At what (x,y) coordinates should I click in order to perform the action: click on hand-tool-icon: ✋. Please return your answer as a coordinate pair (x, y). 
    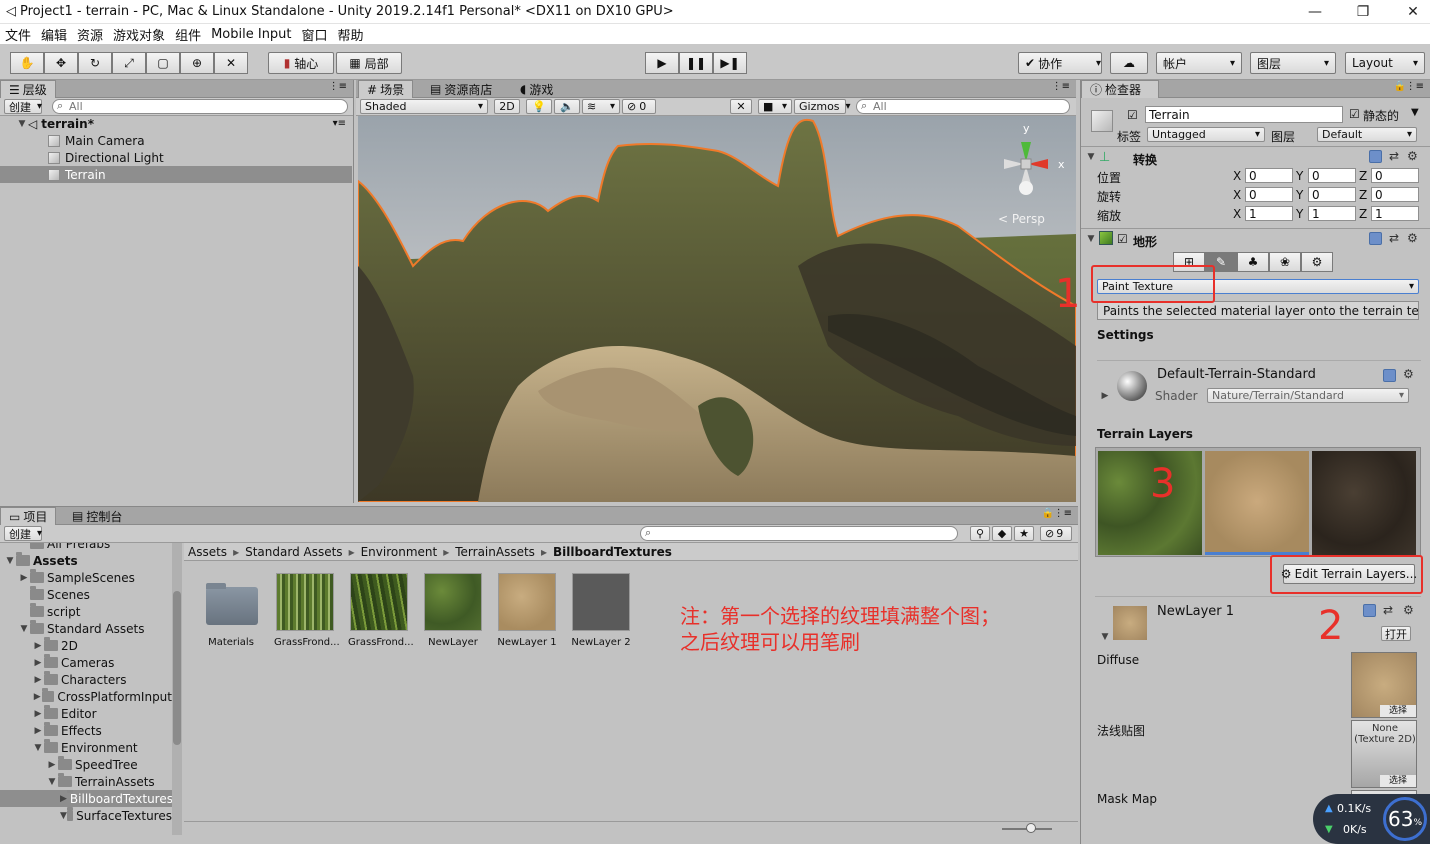
    Looking at the image, I should click on (27, 63).